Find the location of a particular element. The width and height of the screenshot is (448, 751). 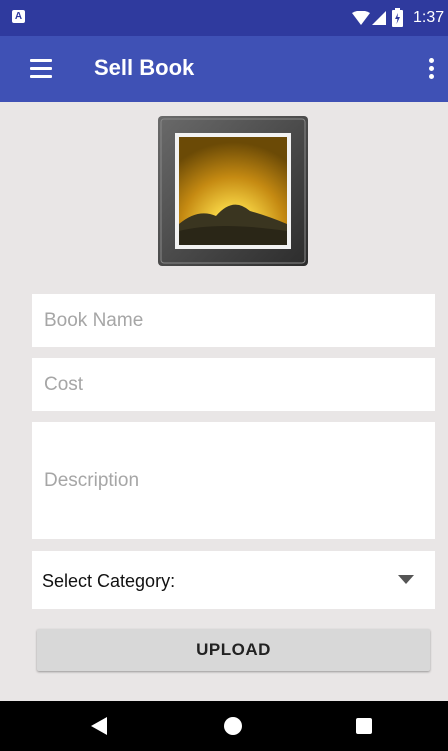

book-name-input is located at coordinates (233, 320).